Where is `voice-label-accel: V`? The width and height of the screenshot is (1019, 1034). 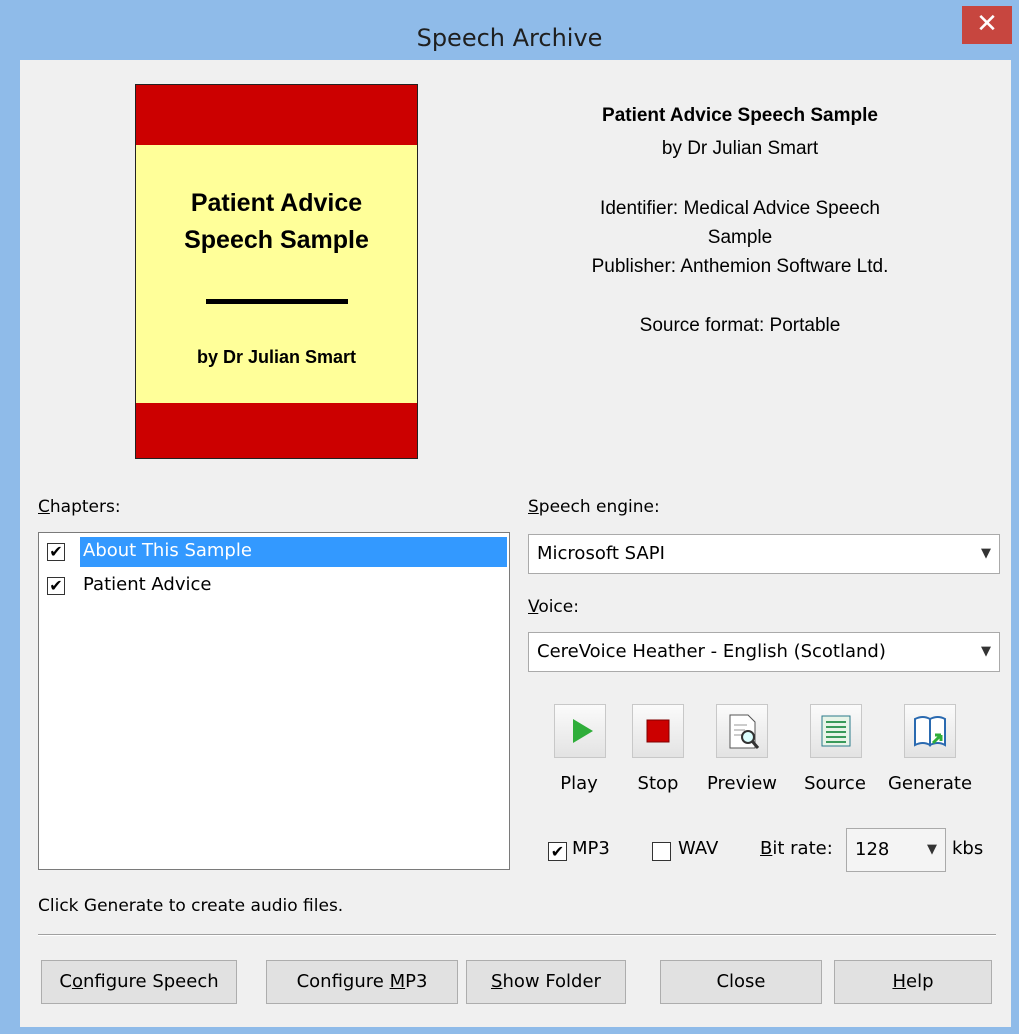
voice-label-accel: V is located at coordinates (533, 607).